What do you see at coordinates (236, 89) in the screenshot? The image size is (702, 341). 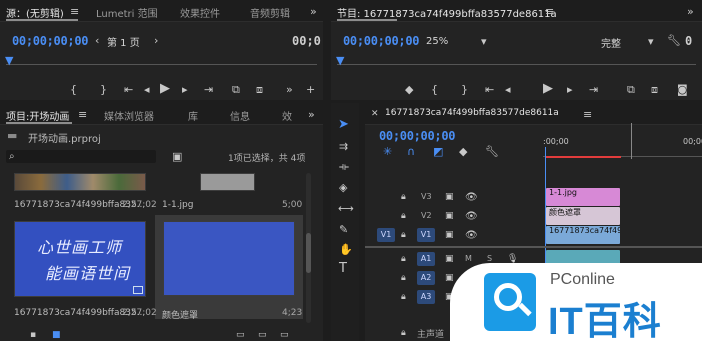 I see `insert-icon: ⧉` at bounding box center [236, 89].